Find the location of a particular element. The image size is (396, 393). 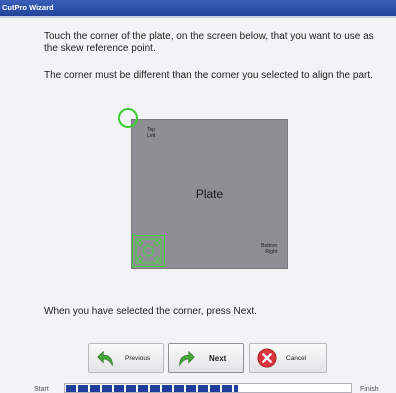

previous-button: Previous is located at coordinates (126, 358).